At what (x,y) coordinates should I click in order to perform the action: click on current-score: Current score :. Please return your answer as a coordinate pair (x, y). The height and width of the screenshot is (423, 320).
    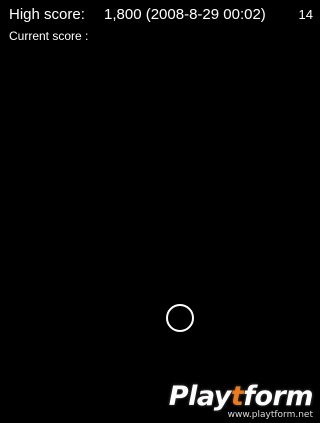
    Looking at the image, I should click on (50, 36).